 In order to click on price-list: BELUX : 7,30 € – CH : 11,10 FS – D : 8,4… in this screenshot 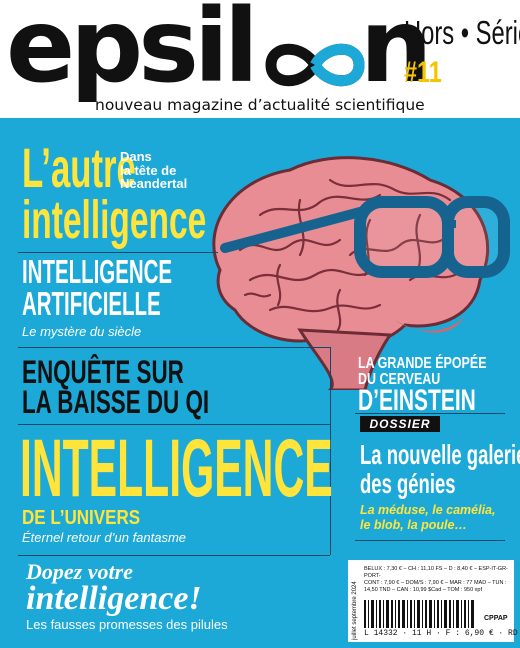, I will do `click(438, 580)`.